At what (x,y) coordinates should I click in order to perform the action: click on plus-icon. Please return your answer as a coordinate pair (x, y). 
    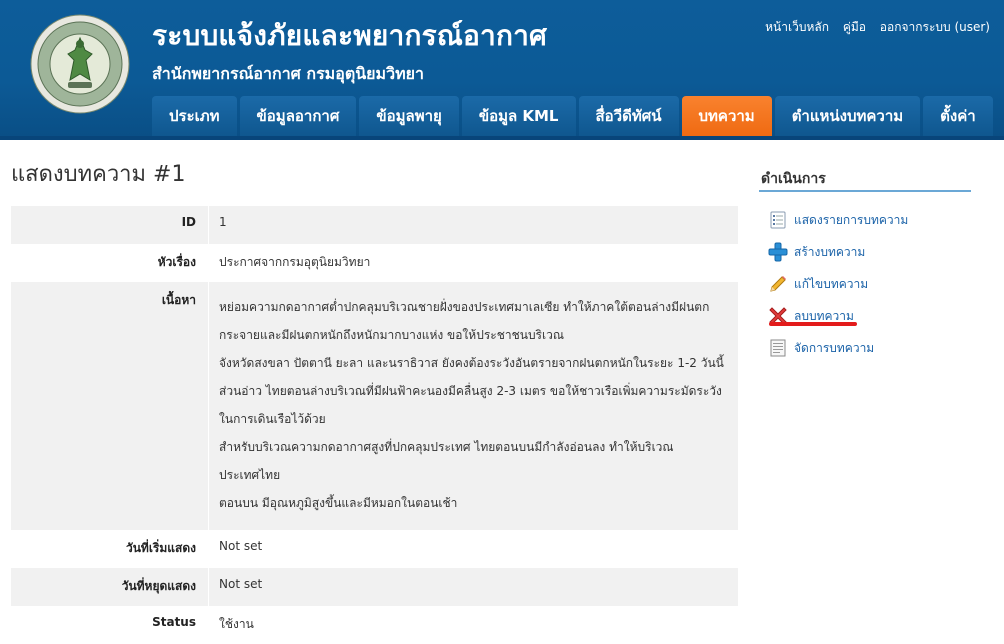
    Looking at the image, I should click on (778, 252).